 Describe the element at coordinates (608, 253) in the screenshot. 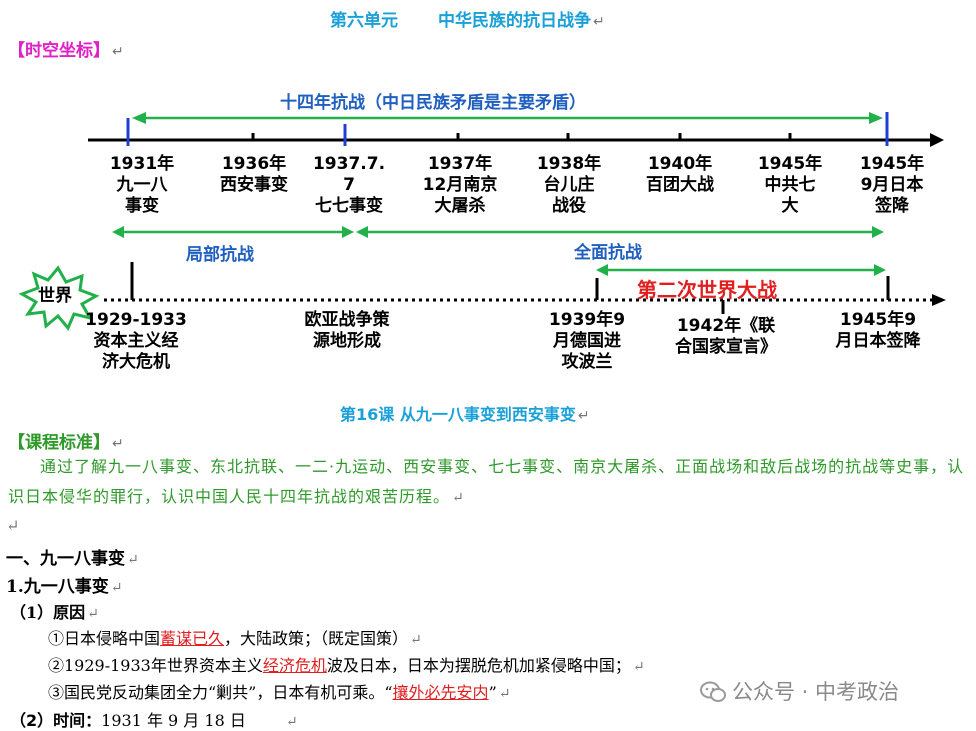

I see `full-war-label: 全面抗战` at that location.